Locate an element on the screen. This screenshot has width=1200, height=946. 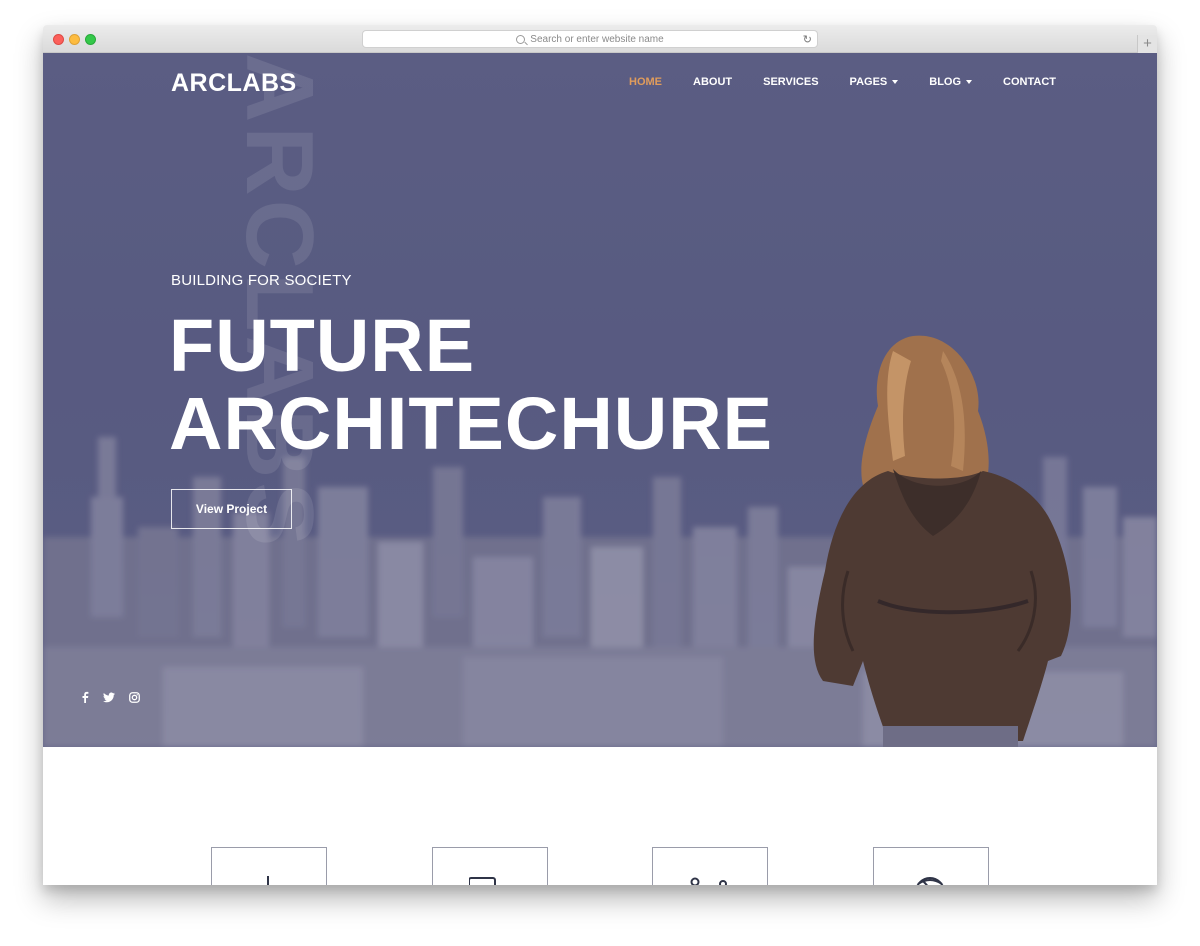
minimize-window-button is located at coordinates (74, 39).